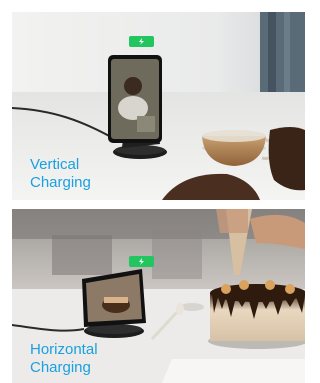  I want to click on caption-line-1: Vertical, so click(55, 164).